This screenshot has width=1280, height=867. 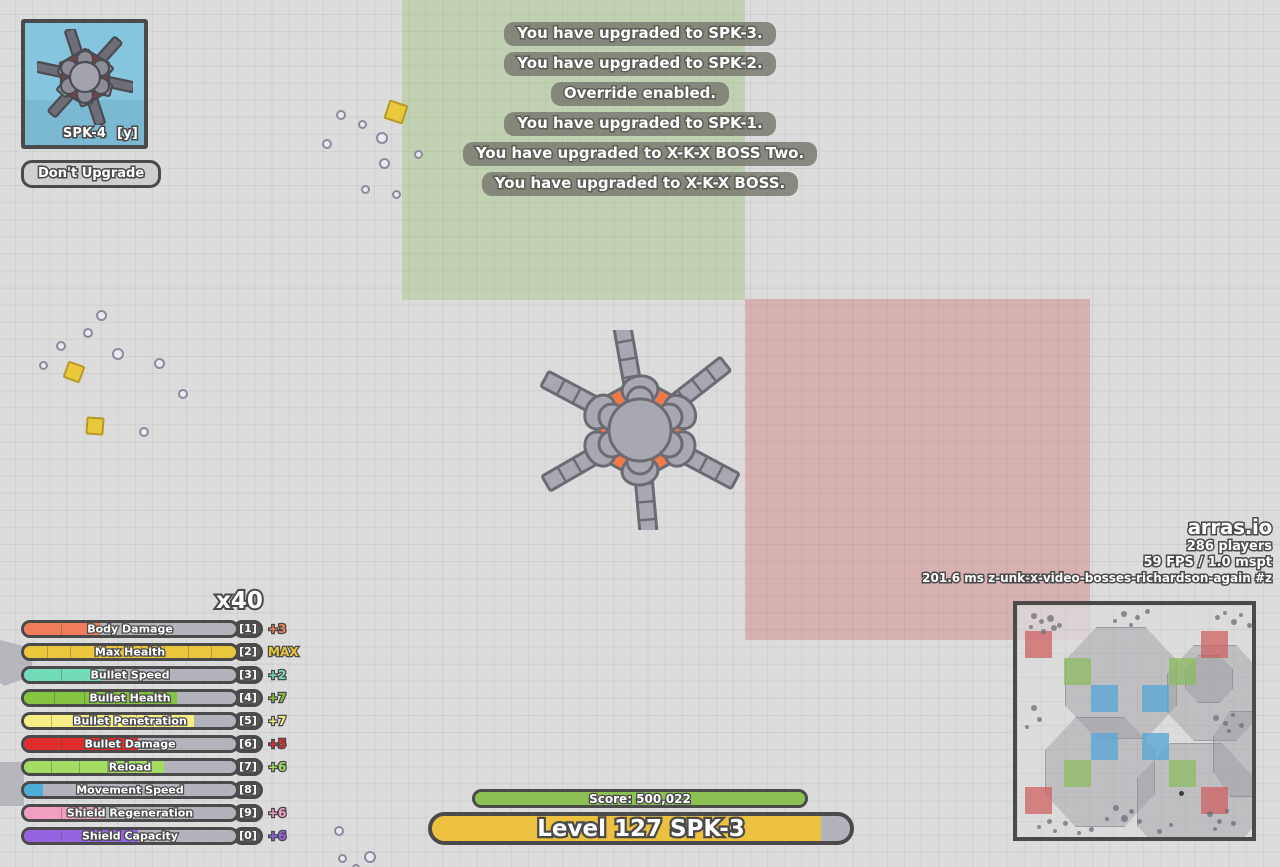 I want to click on stat-row: Movement Speed [8], so click(x=161, y=789).